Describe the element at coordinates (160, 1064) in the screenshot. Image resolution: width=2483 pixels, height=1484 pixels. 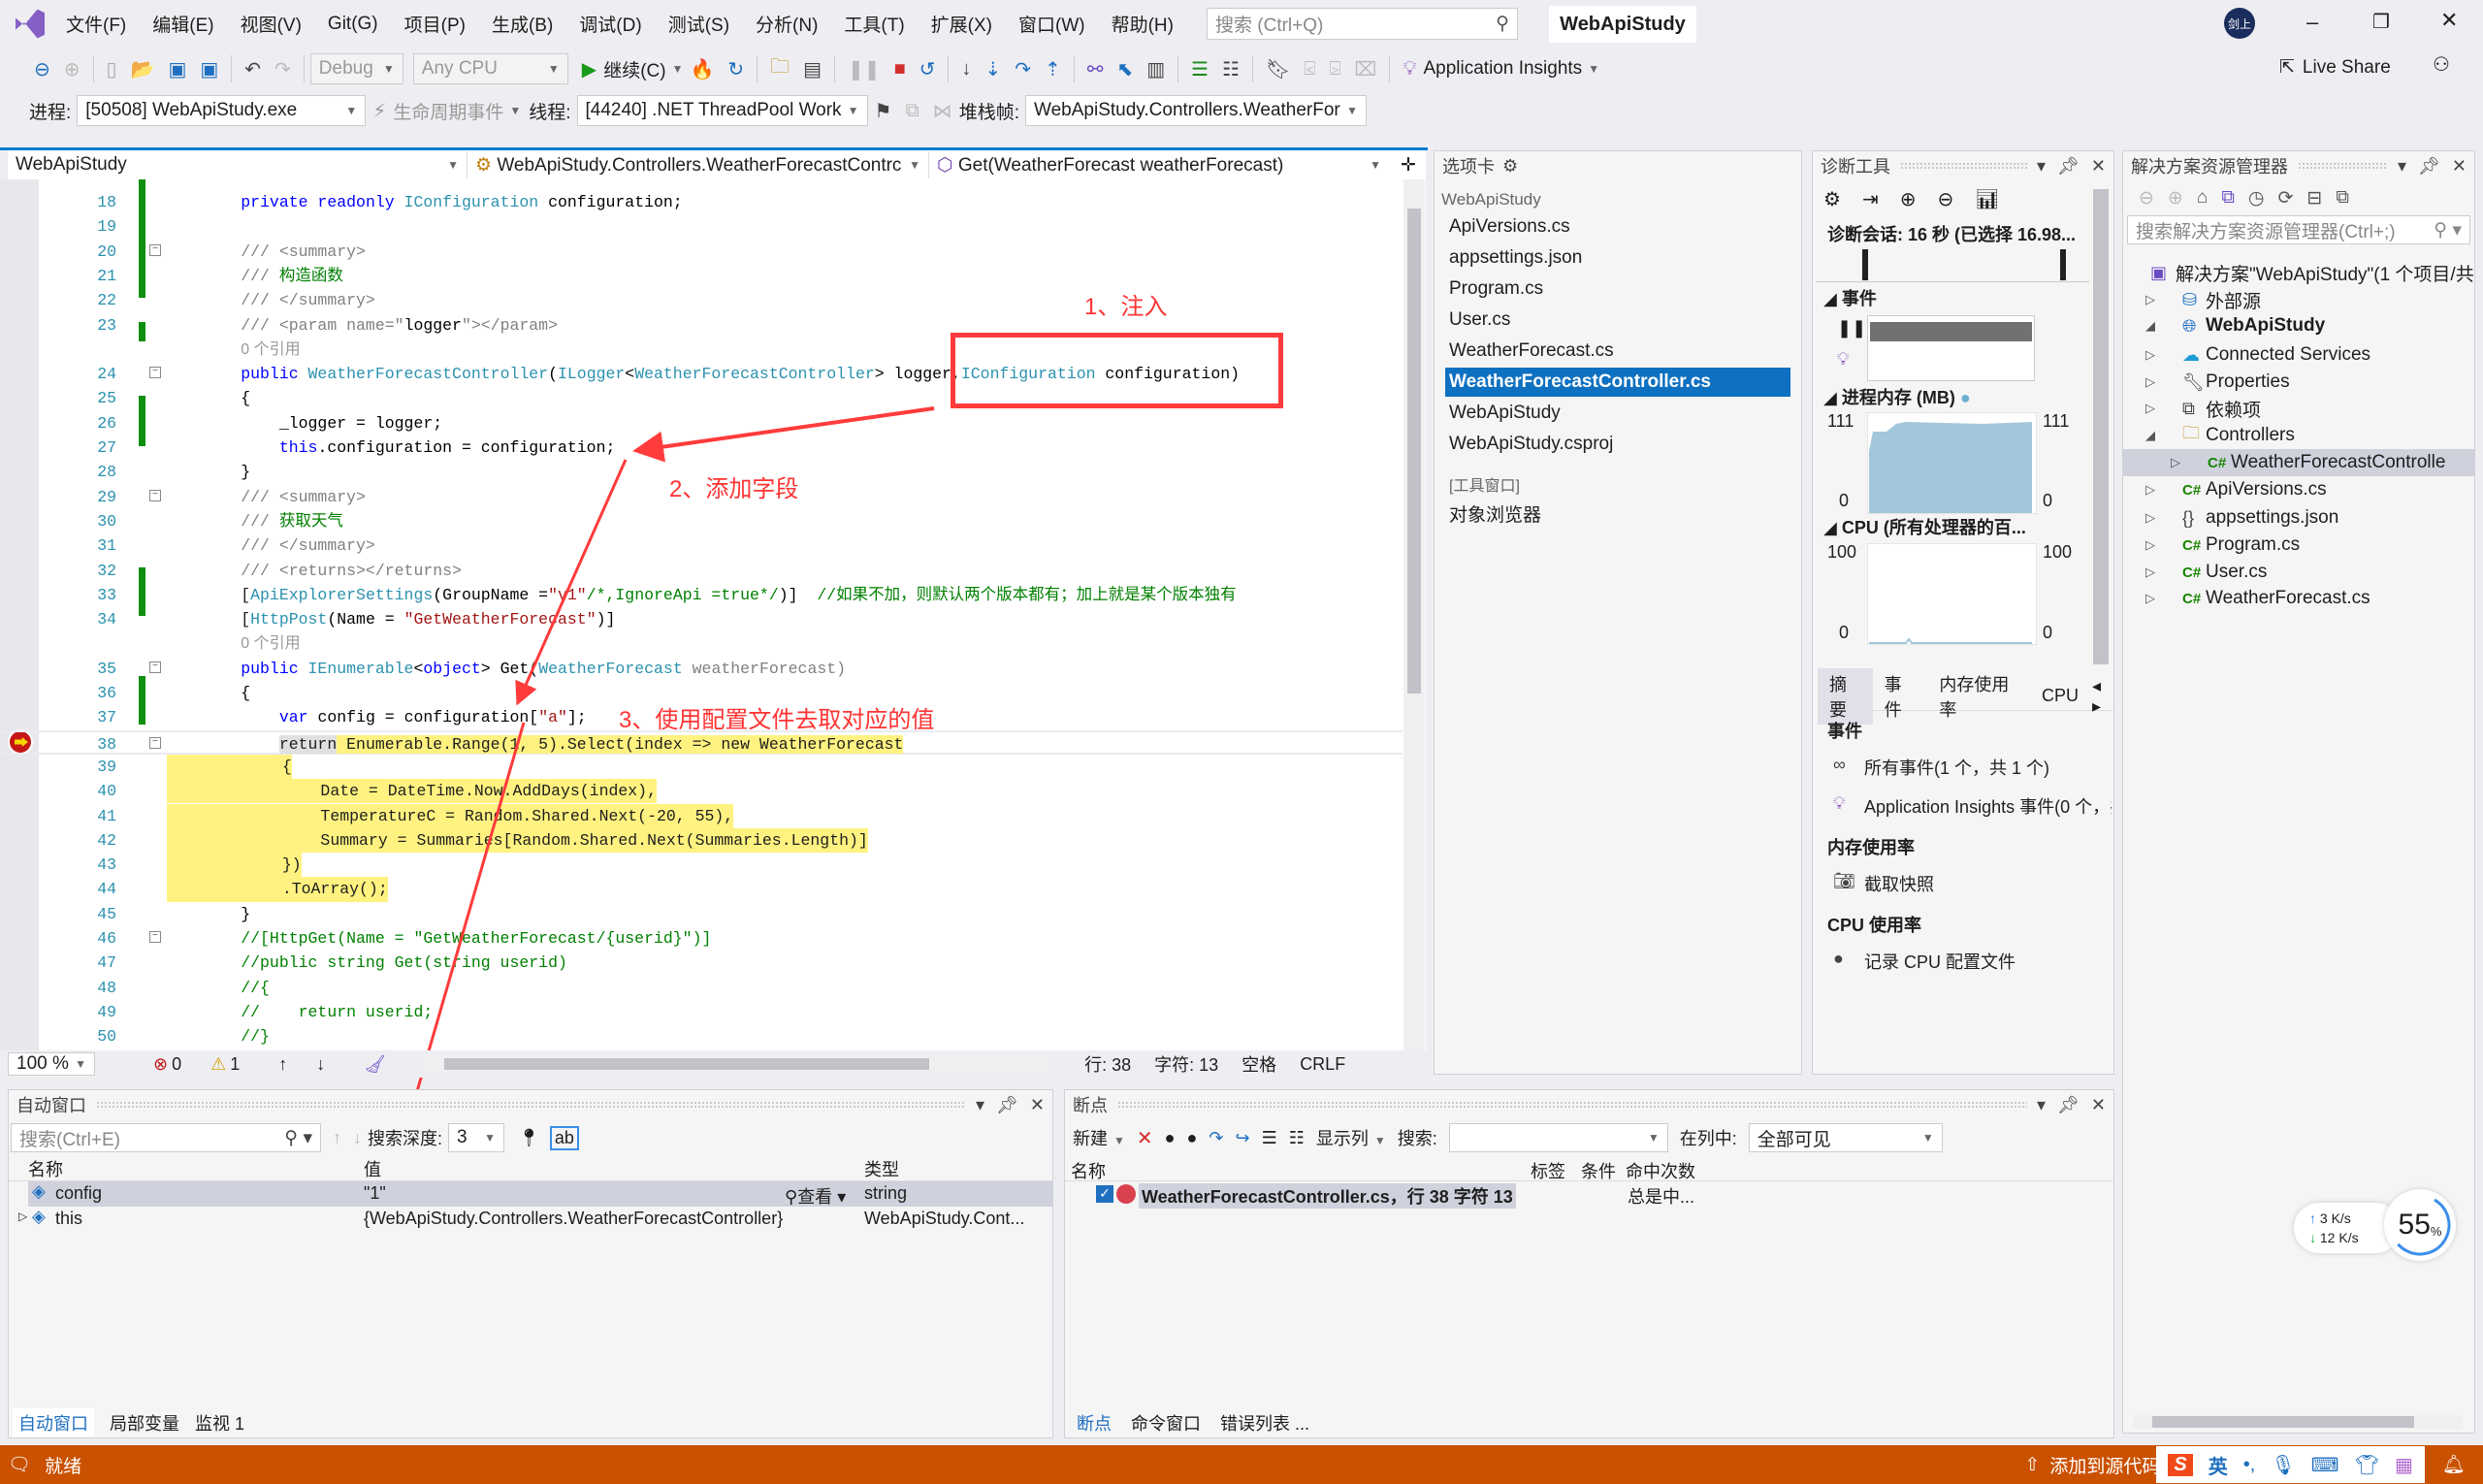
I see `error-icon: ⊗` at that location.